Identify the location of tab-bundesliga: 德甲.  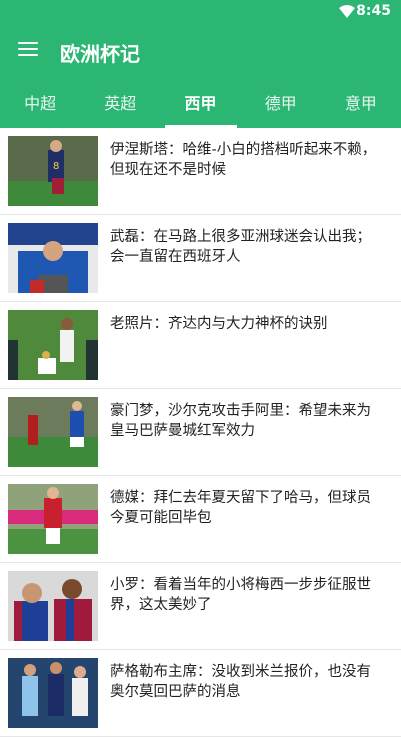
(281, 104).